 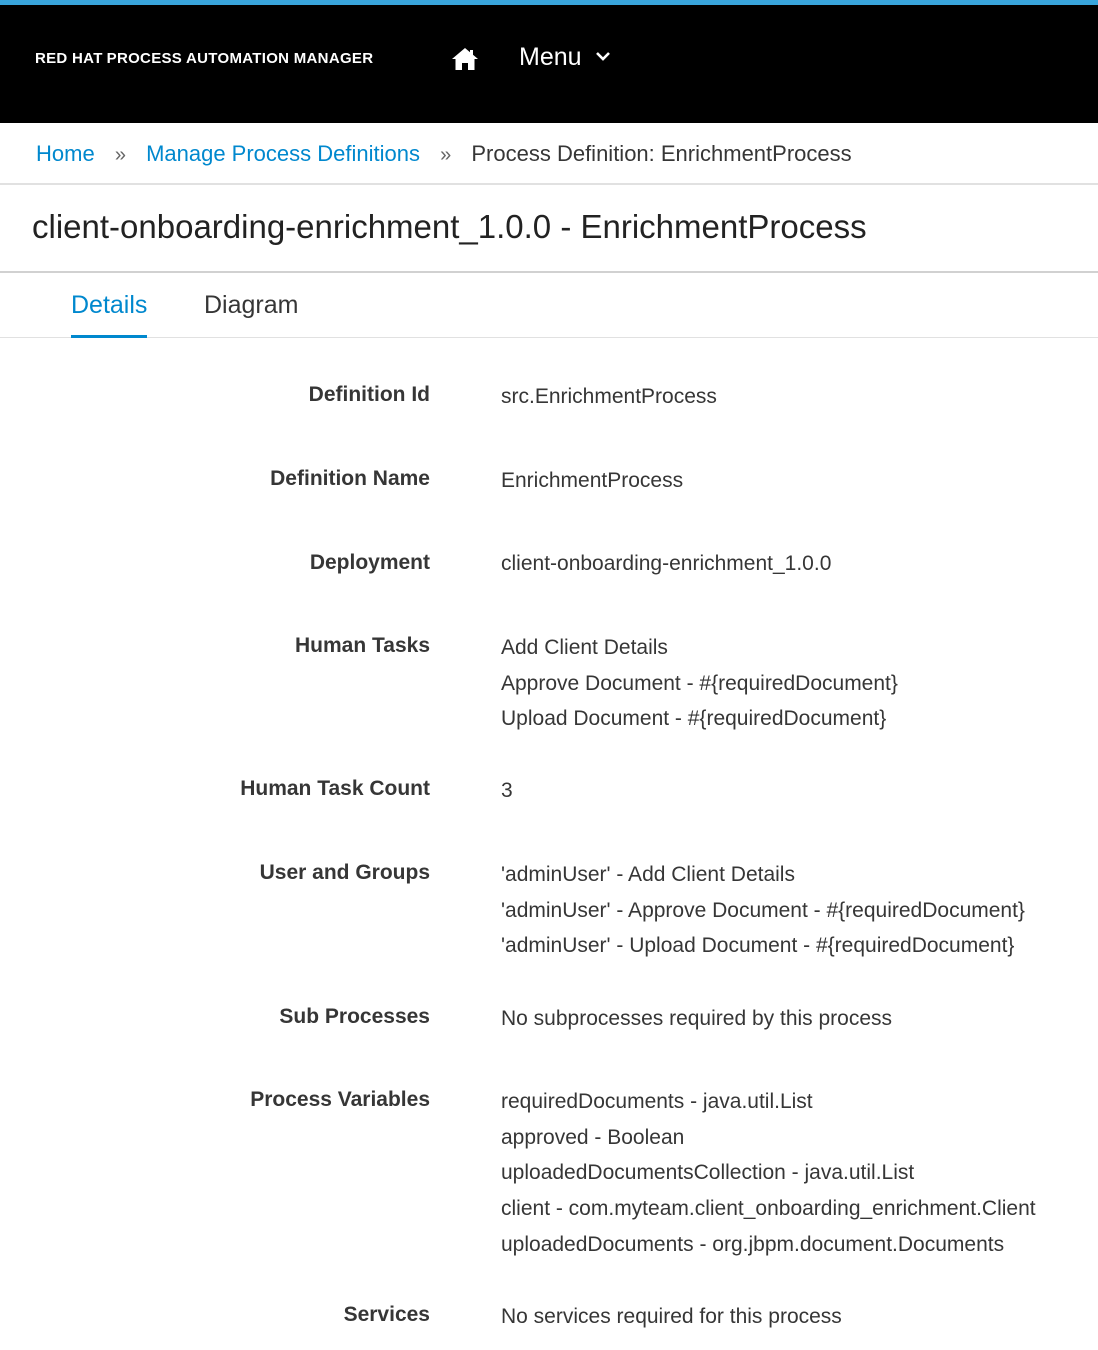 What do you see at coordinates (694, 719) in the screenshot?
I see `human-task-item: Upload Document - #{requiredDocument}` at bounding box center [694, 719].